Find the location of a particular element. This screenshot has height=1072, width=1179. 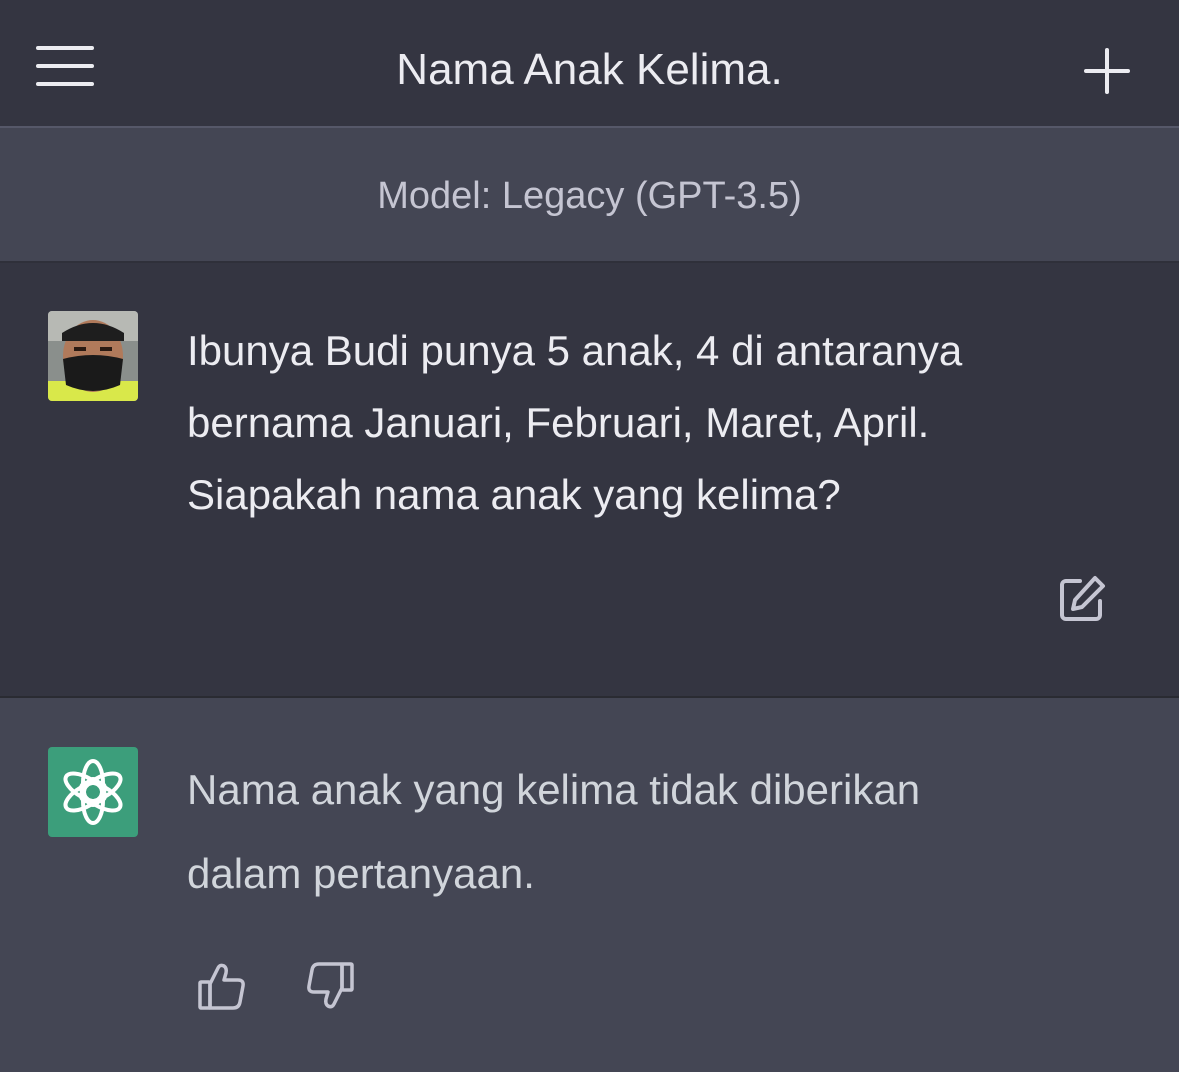

conversation-title: Nama Anak Kelima. is located at coordinates (589, 69).